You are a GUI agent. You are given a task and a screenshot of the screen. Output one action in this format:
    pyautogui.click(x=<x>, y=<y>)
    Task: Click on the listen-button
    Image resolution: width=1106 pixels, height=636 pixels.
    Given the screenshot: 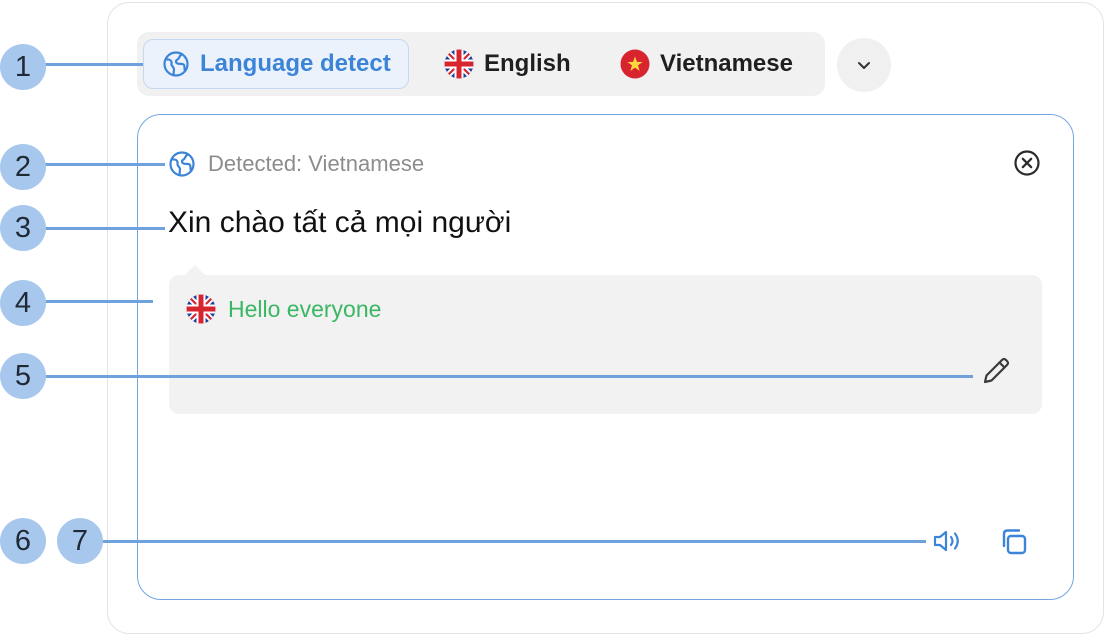 What is the action you would take?
    pyautogui.click(x=947, y=541)
    